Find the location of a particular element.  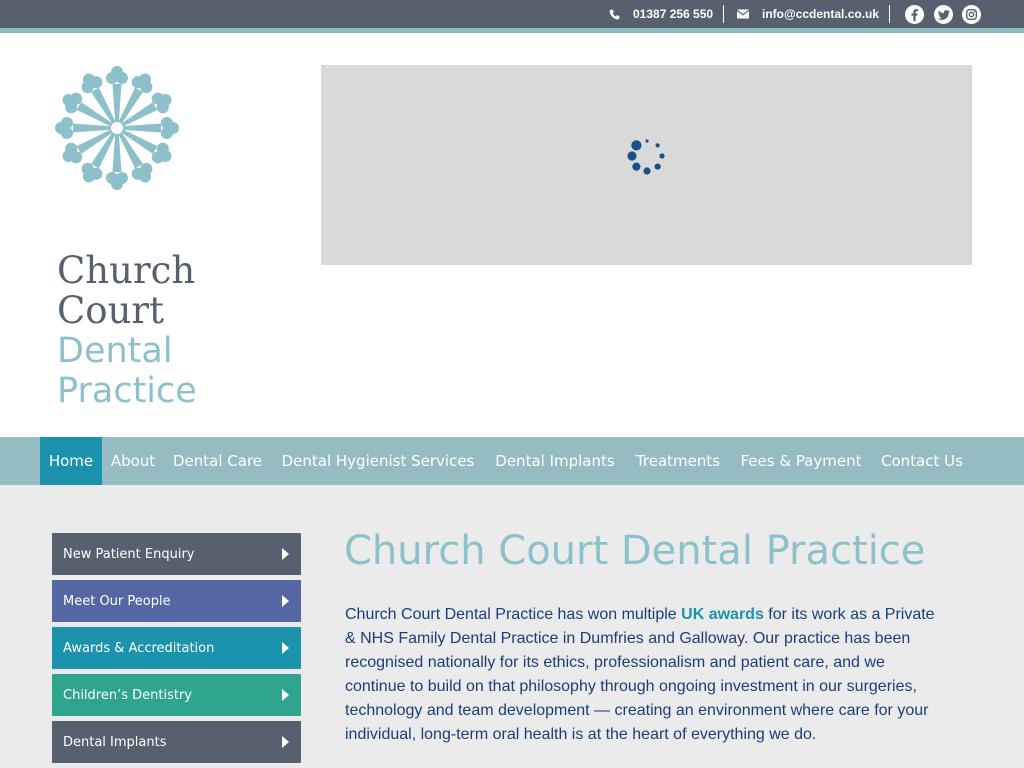

brand-line-dental: Dental is located at coordinates (115, 351).